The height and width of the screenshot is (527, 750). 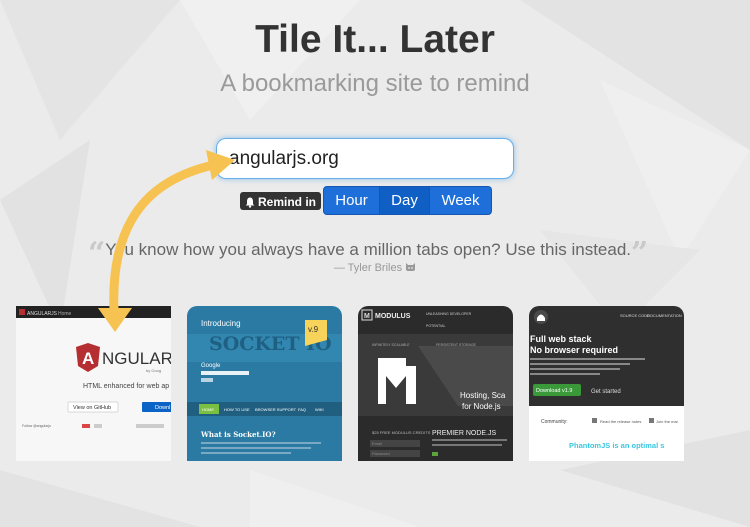 I want to click on phantom-headline2: No browser required, so click(x=574, y=350).